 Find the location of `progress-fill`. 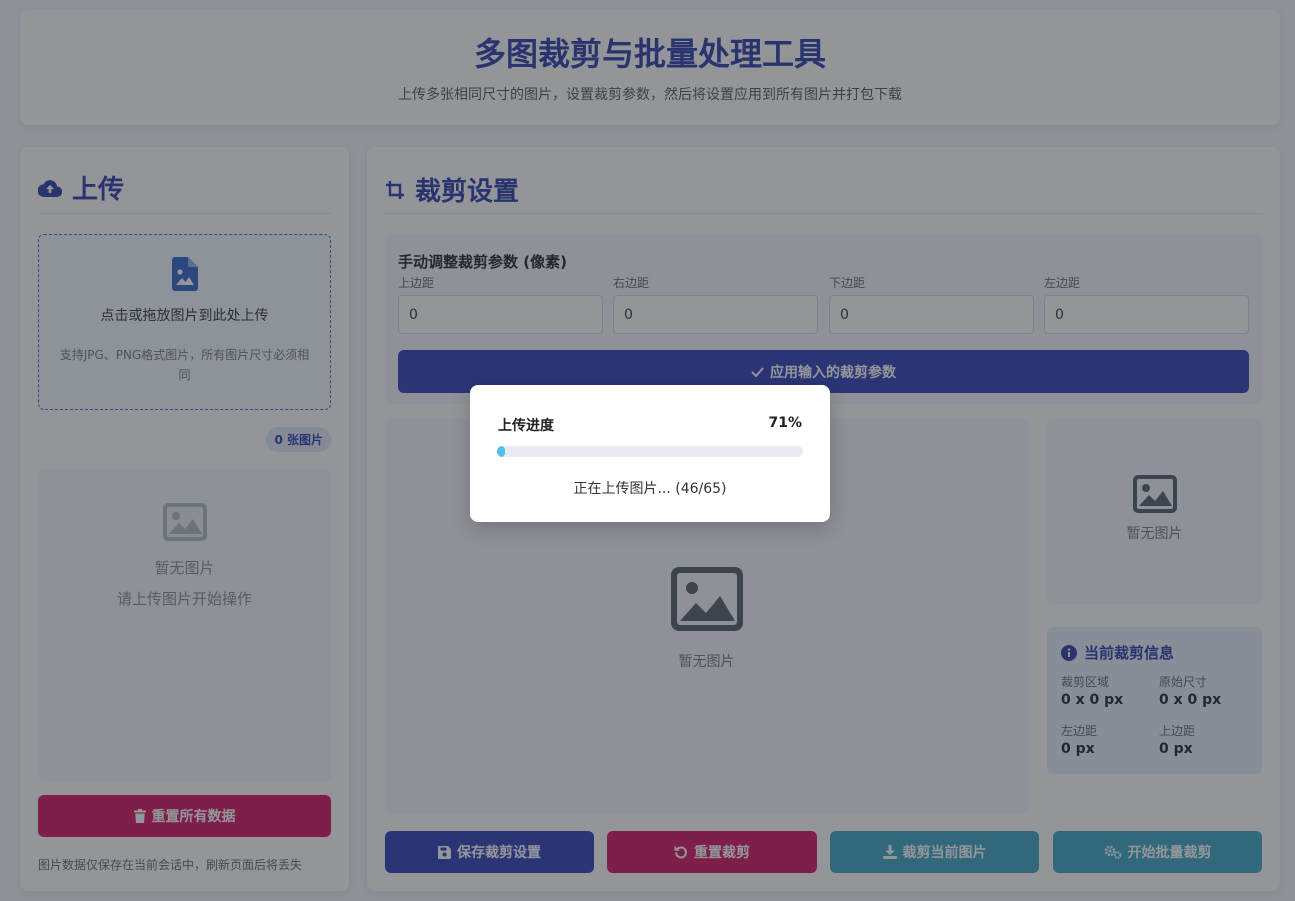

progress-fill is located at coordinates (501, 451).